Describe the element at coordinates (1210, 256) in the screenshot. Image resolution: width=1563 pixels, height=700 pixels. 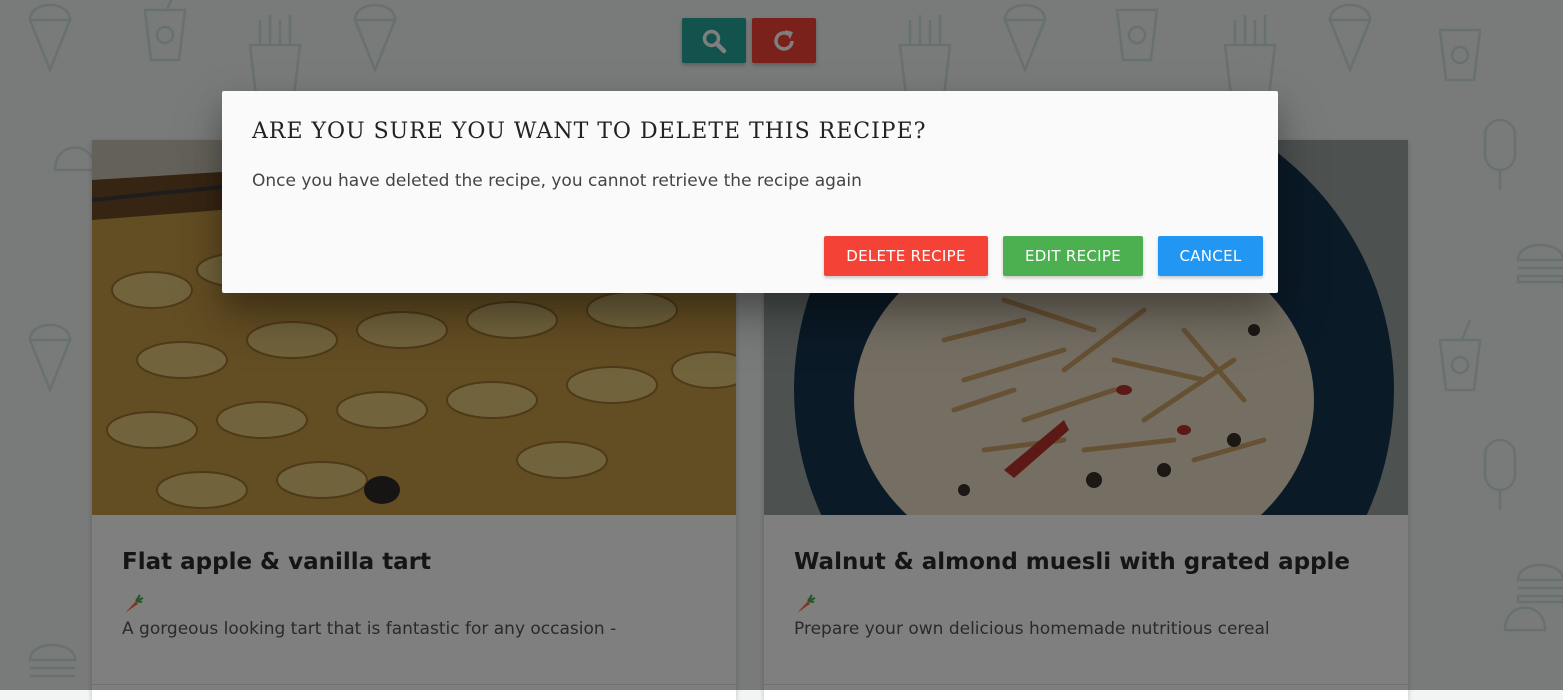
I see `cancel-button: CANCEL` at that location.